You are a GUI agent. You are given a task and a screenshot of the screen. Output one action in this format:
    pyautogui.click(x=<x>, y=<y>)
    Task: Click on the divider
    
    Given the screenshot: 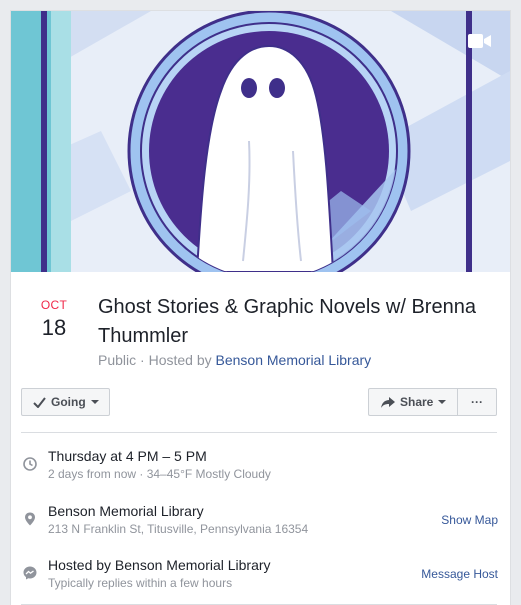 What is the action you would take?
    pyautogui.click(x=259, y=432)
    